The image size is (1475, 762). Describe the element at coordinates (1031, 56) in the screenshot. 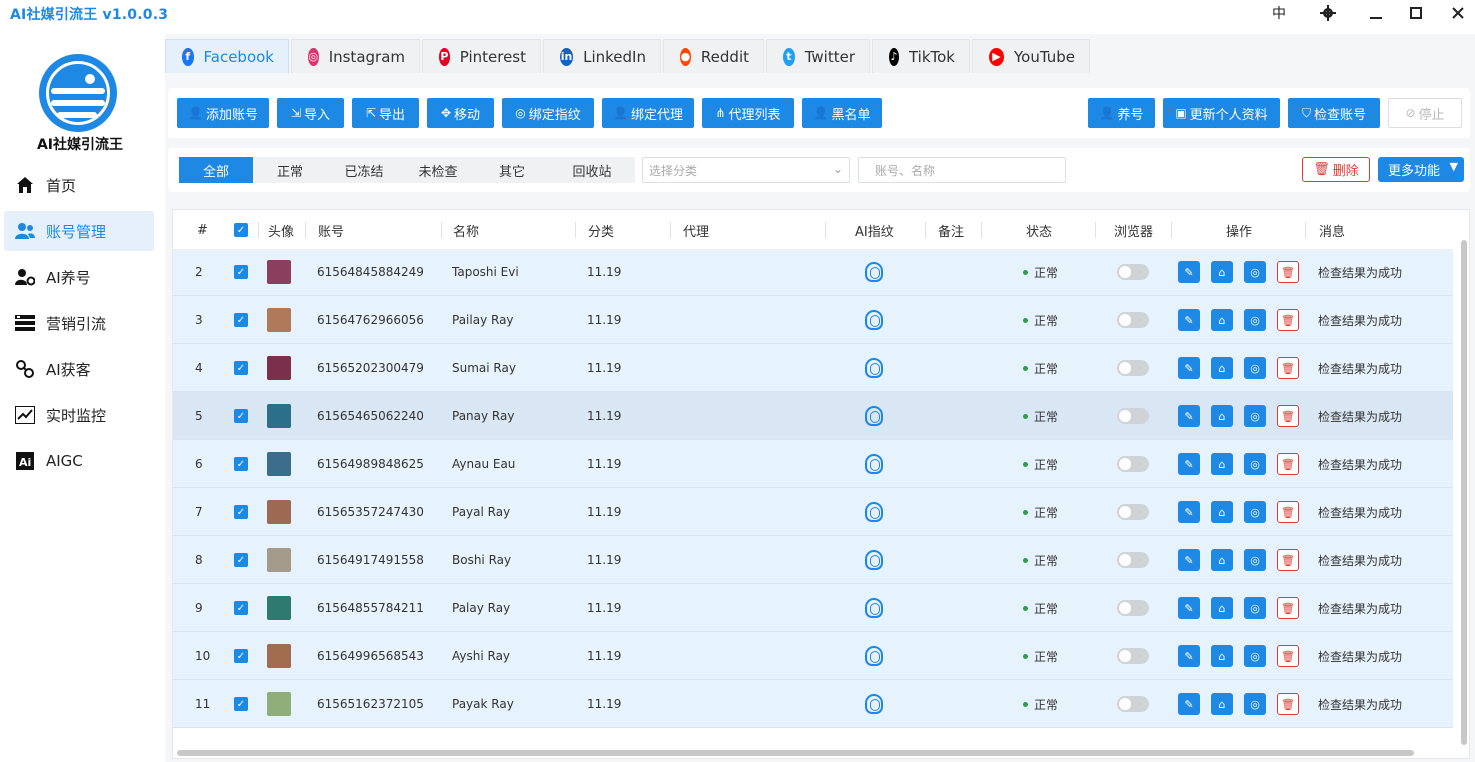

I see `tab-youtube: ▶ YouTube` at that location.